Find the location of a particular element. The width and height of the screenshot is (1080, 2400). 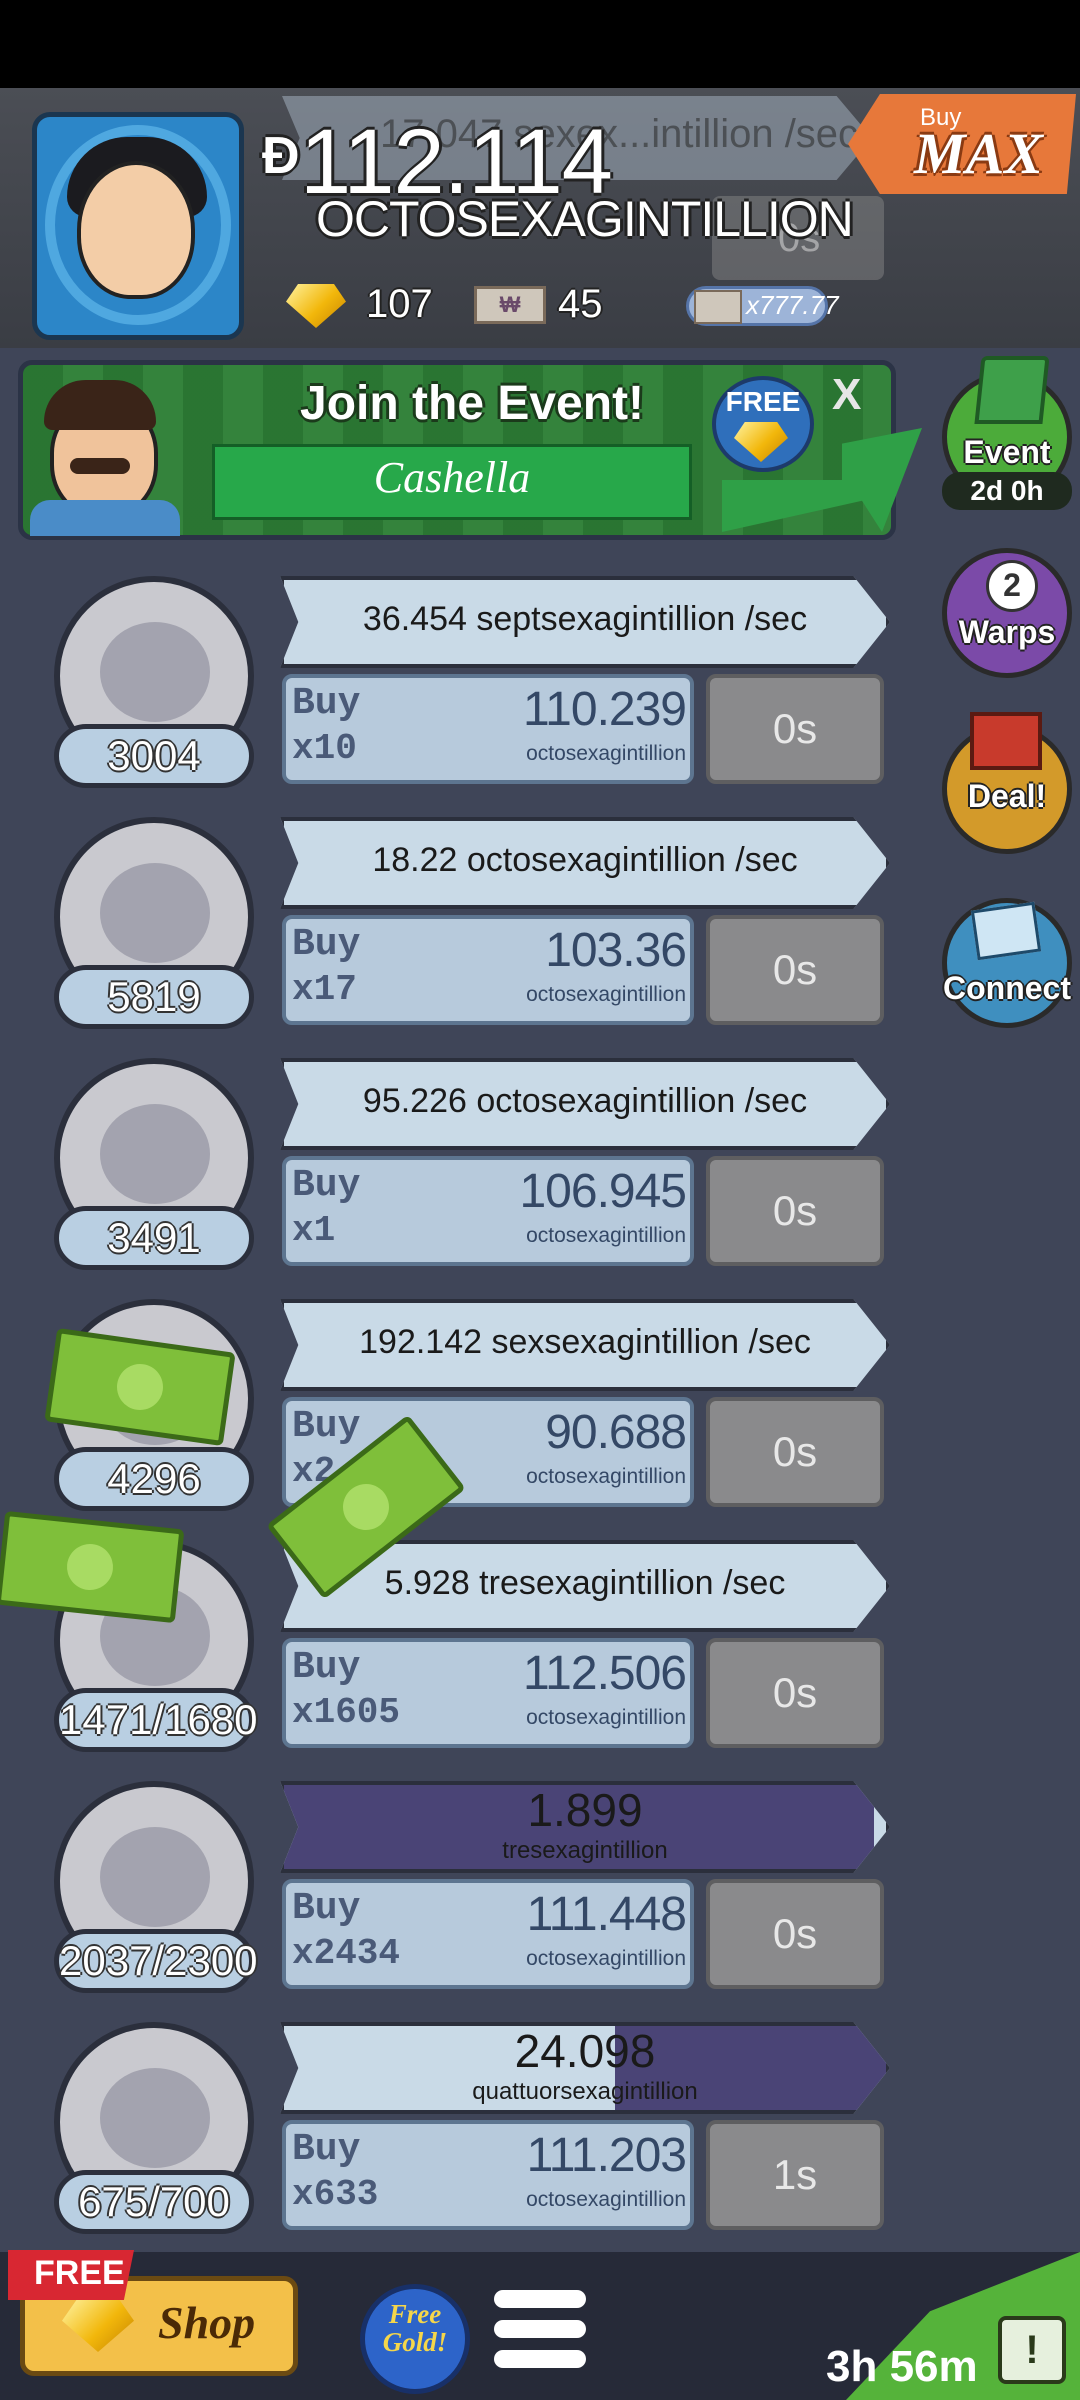

cost-value: 103.36 is located at coordinates (616, 950).